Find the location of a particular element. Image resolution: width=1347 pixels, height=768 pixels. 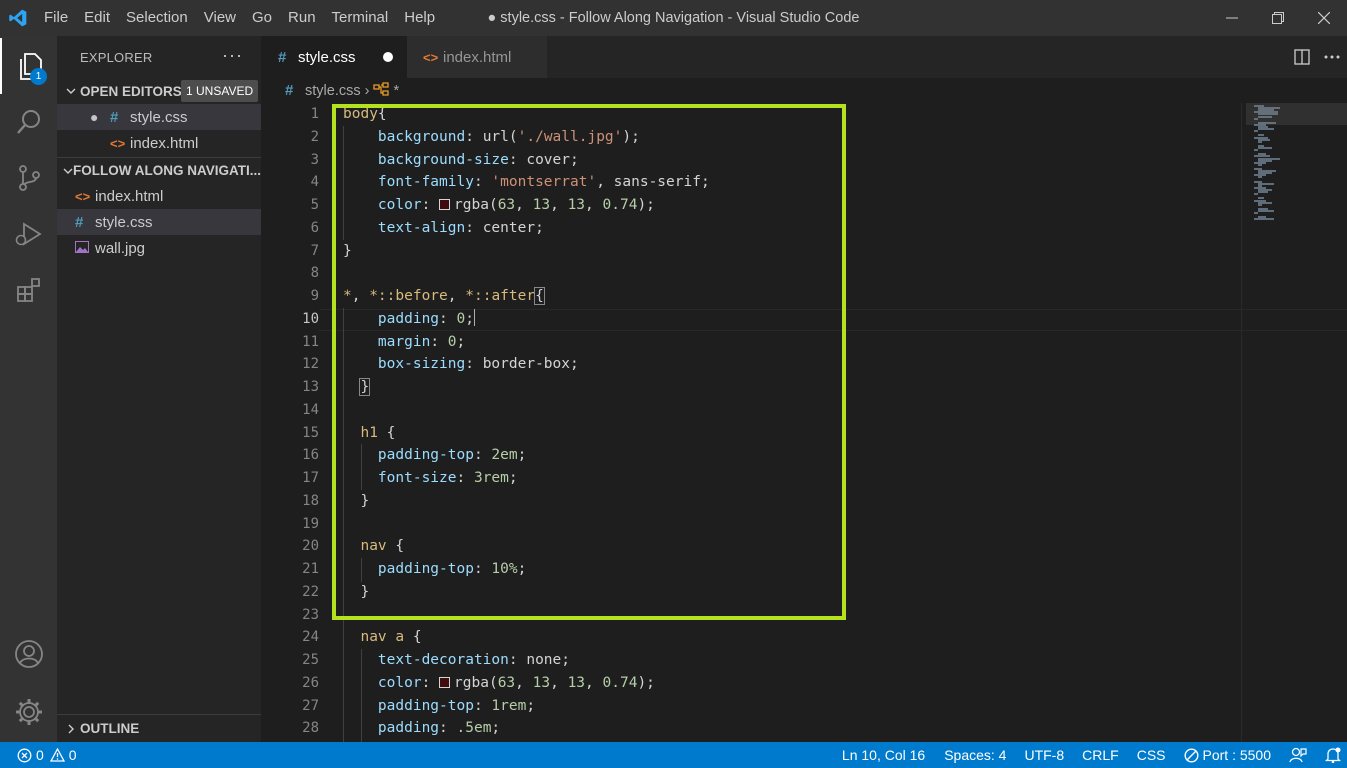

file-label: style.css is located at coordinates (124, 222).